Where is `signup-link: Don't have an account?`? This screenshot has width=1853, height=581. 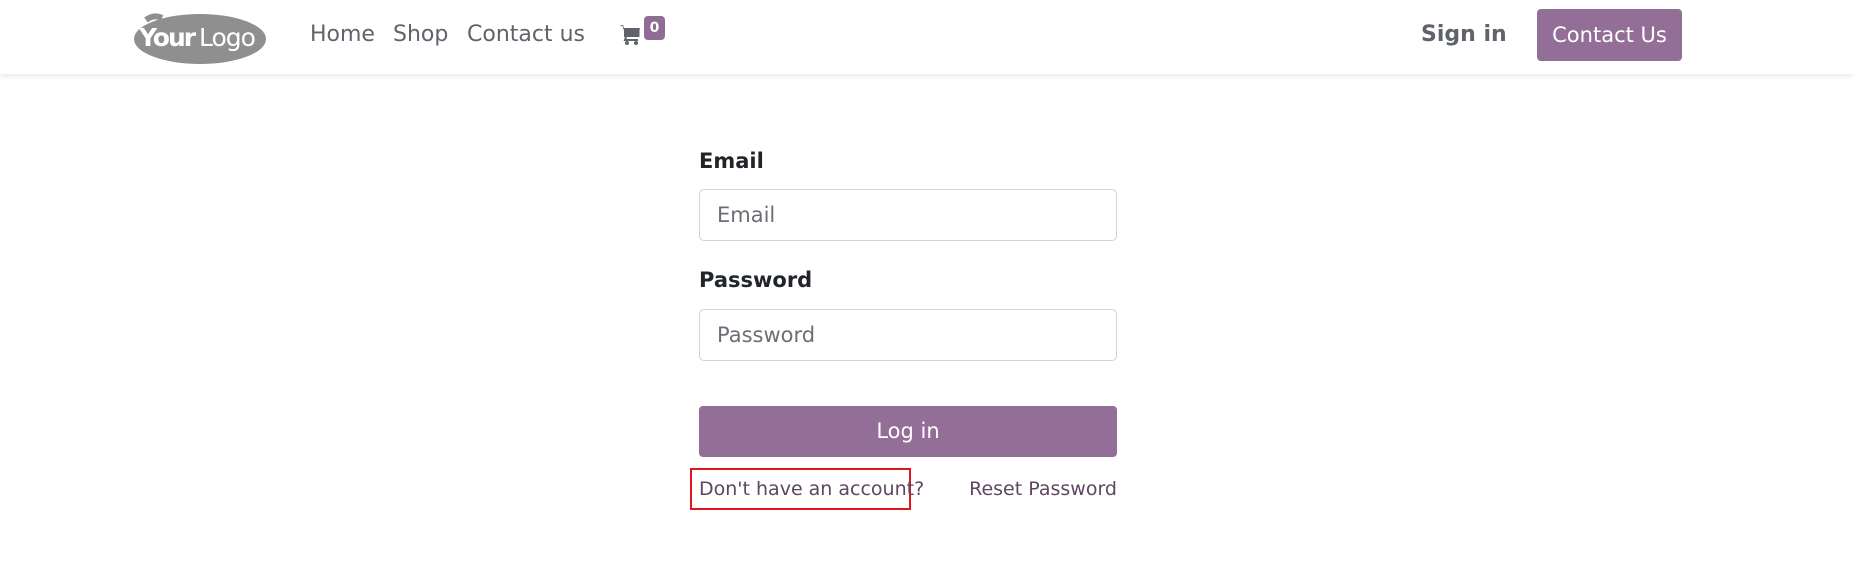
signup-link: Don't have an account? is located at coordinates (807, 489).